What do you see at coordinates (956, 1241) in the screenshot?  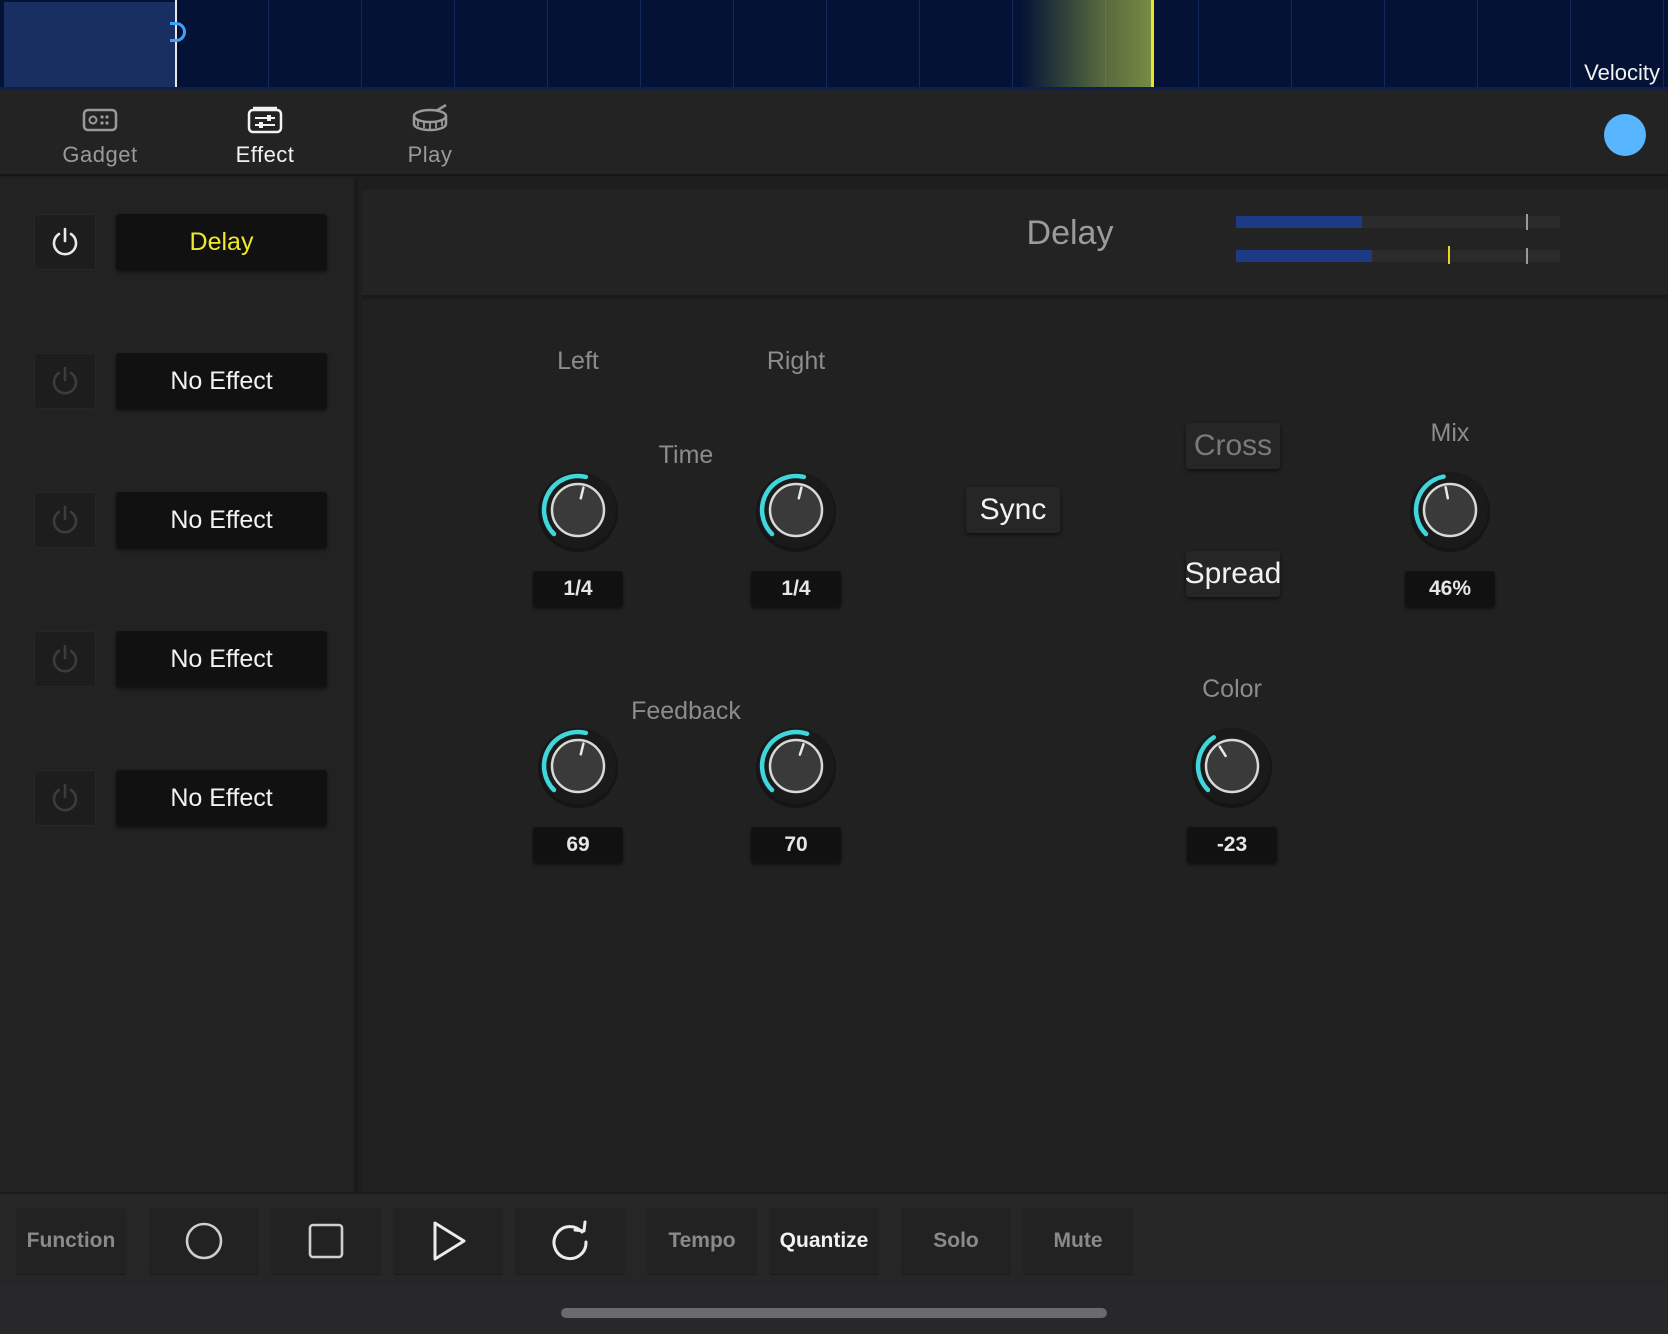 I see `solo-button: Solo` at bounding box center [956, 1241].